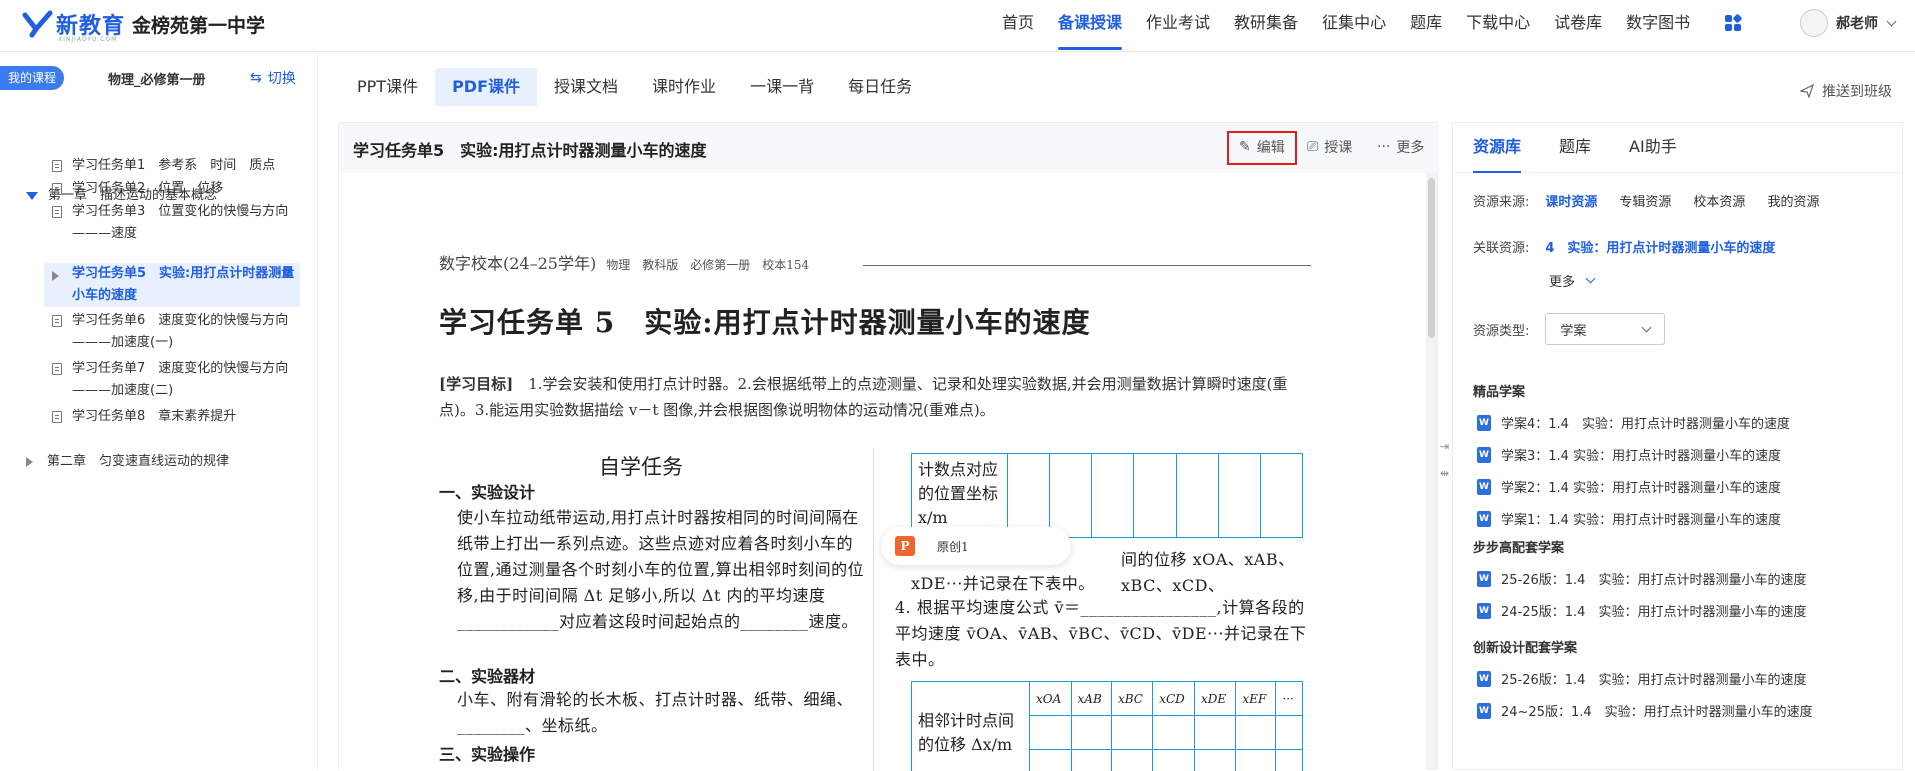 This screenshot has width=1915, height=771. Describe the element at coordinates (1499, 390) in the screenshot. I see `group-title: 精品学案` at that location.